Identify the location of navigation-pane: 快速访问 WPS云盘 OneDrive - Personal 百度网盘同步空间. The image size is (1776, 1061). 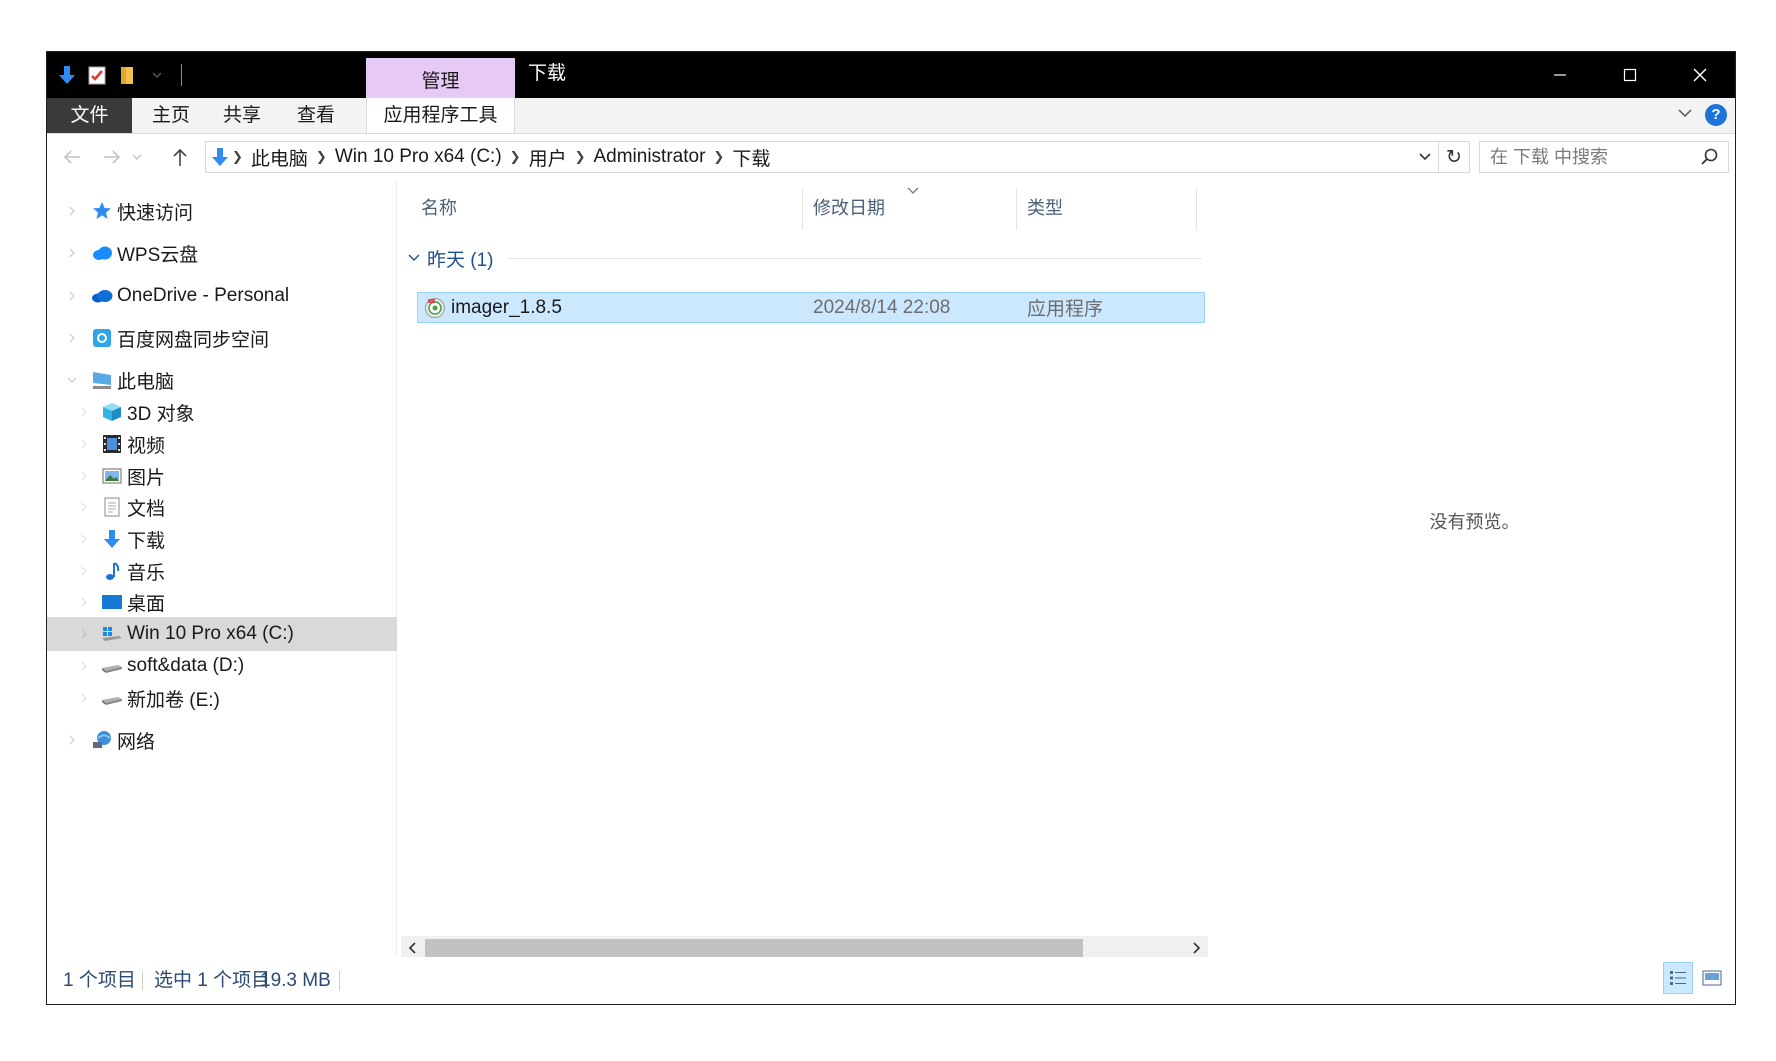
(222, 568).